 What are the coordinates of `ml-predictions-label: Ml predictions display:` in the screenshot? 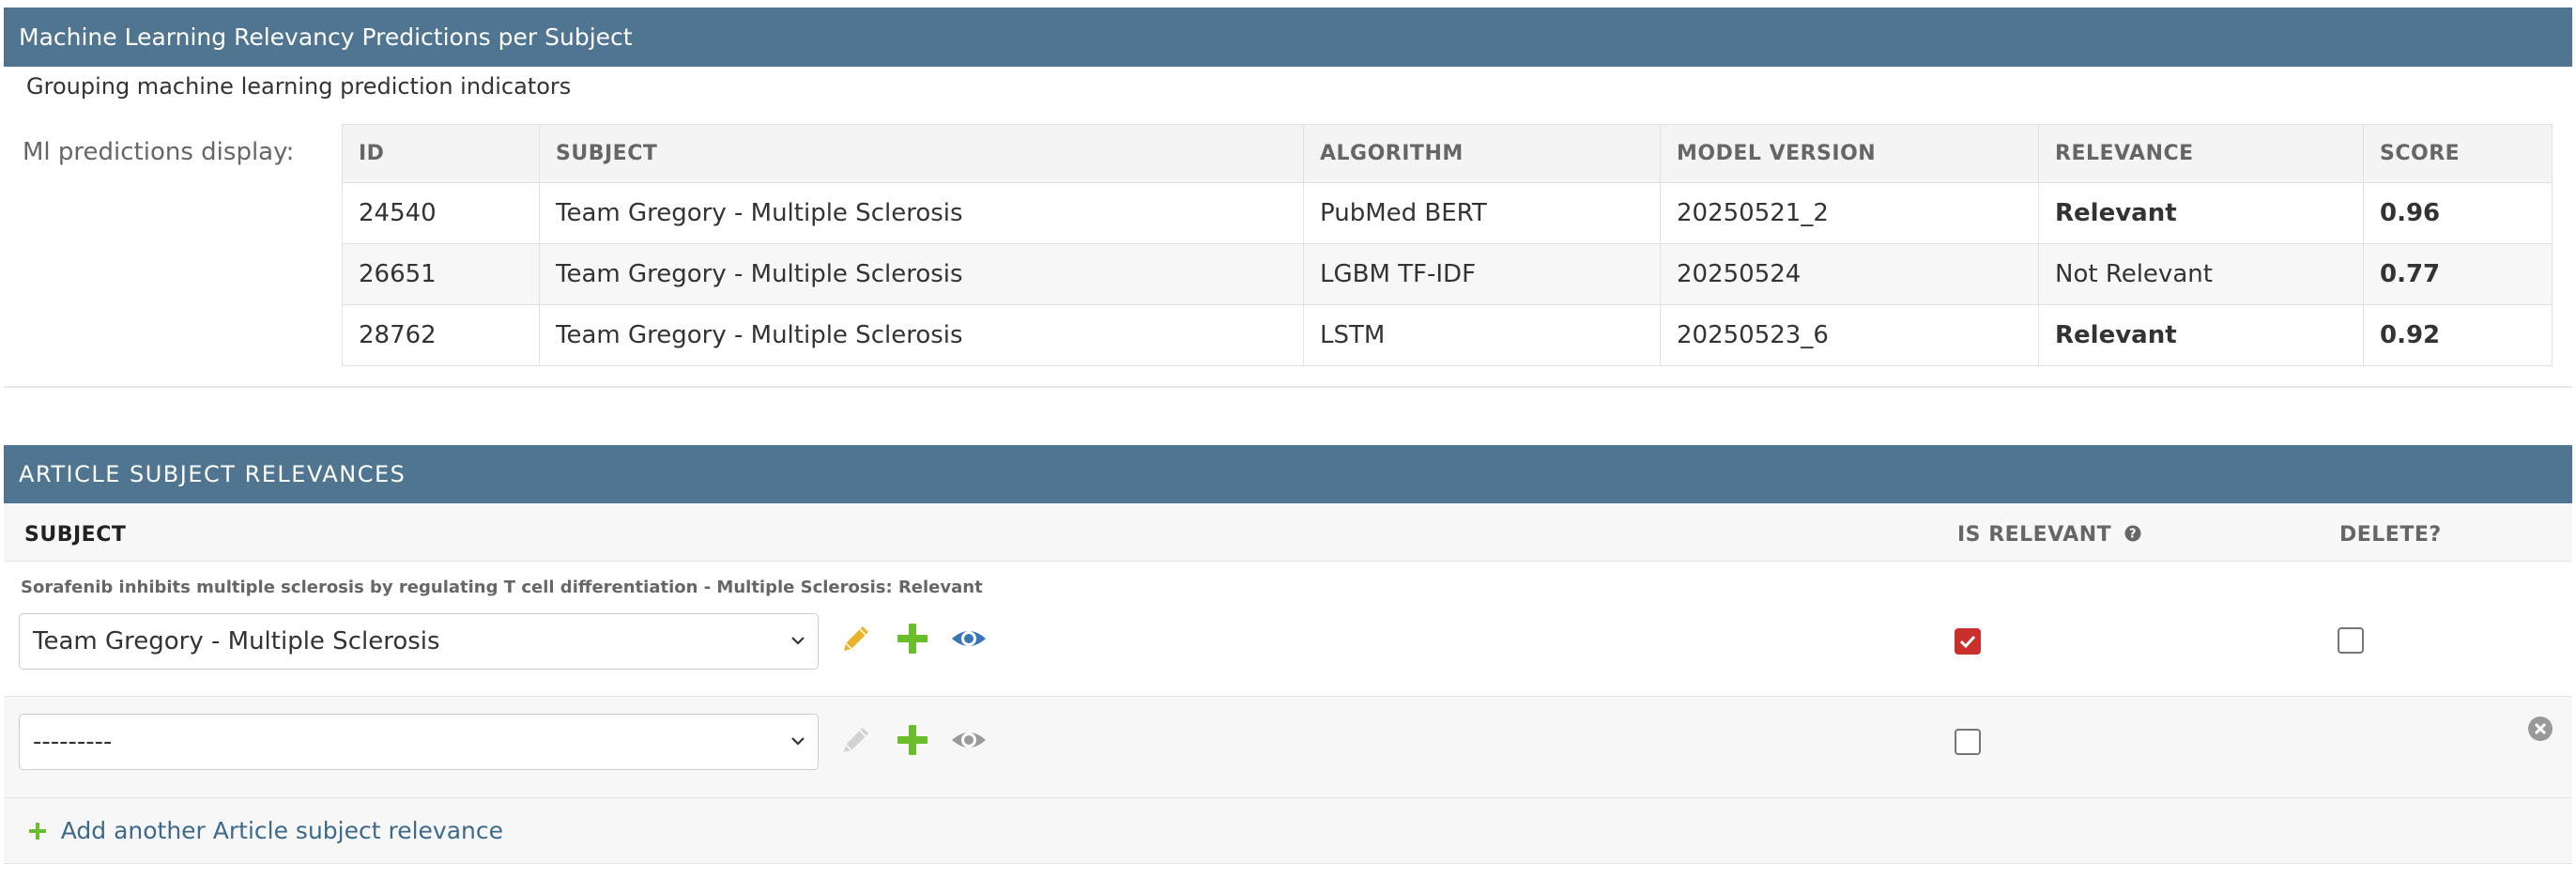 It's located at (159, 152).